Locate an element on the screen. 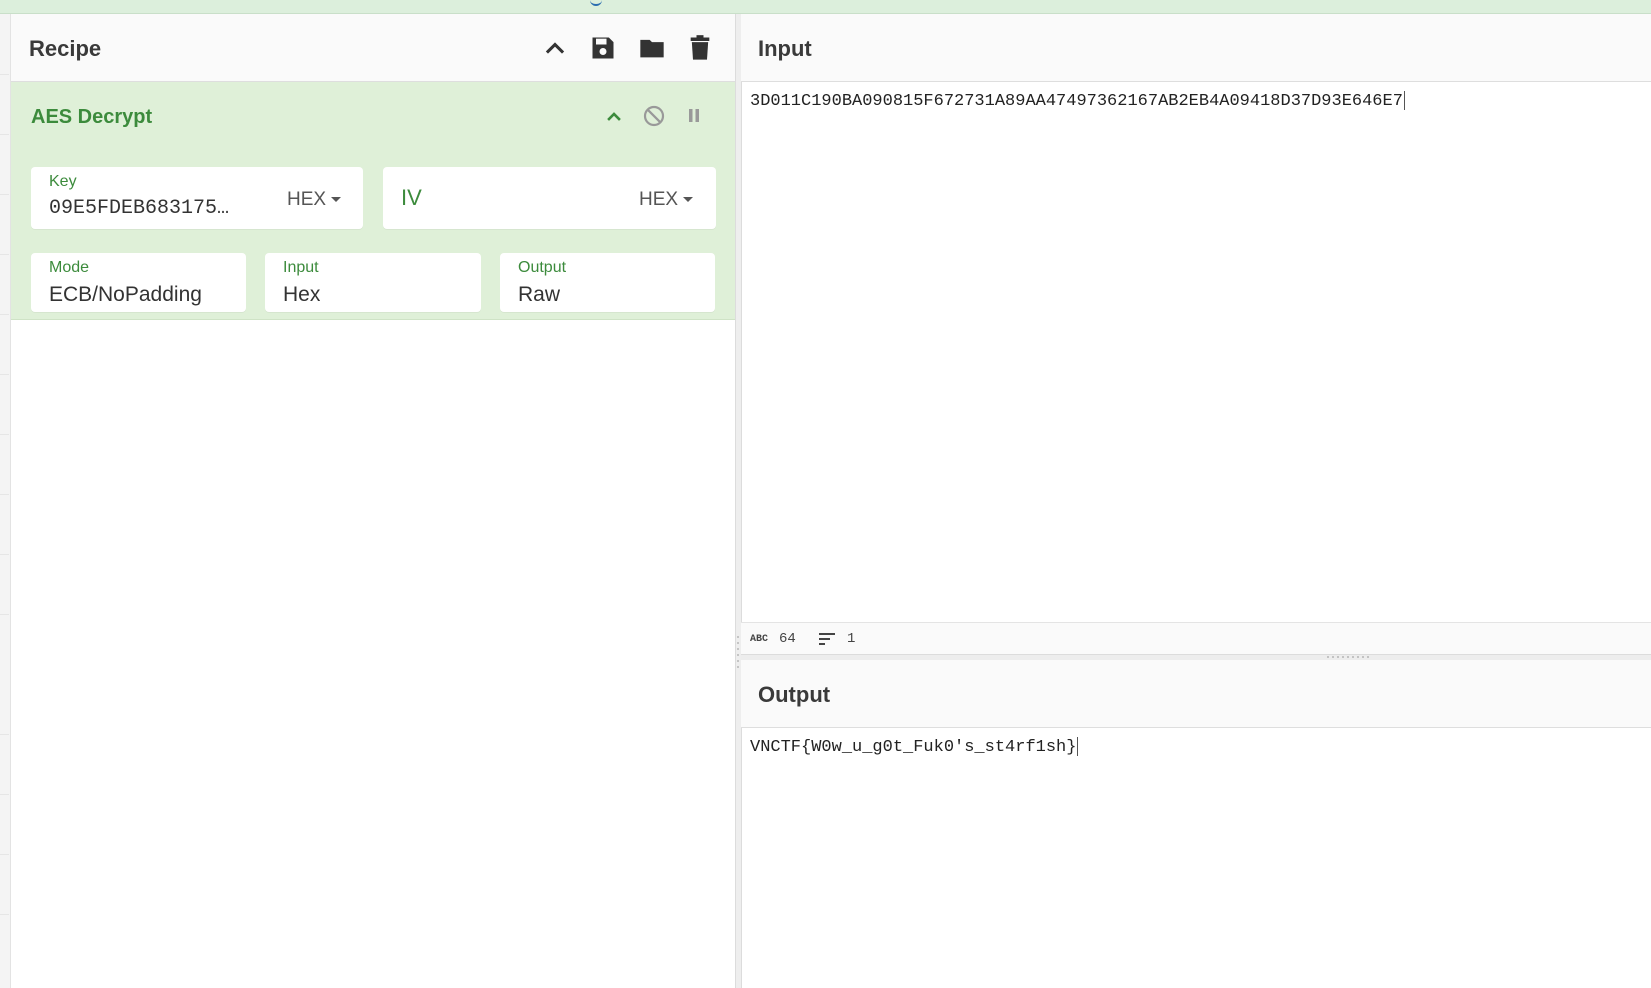 This screenshot has width=1651, height=988. iv-input: IV is located at coordinates (411, 198).